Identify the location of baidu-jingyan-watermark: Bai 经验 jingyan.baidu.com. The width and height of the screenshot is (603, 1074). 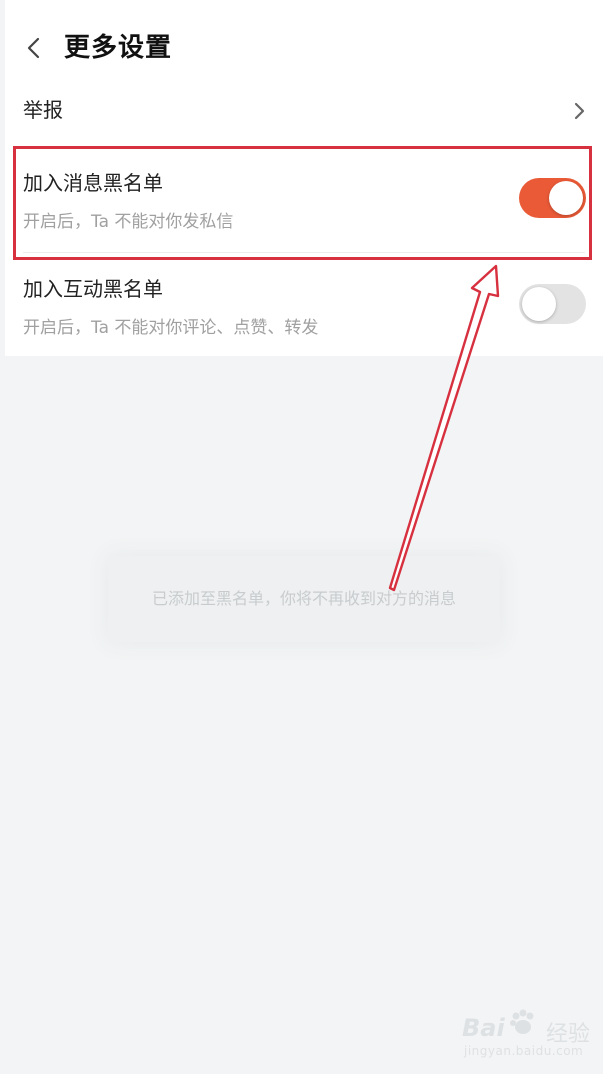
(530, 1035).